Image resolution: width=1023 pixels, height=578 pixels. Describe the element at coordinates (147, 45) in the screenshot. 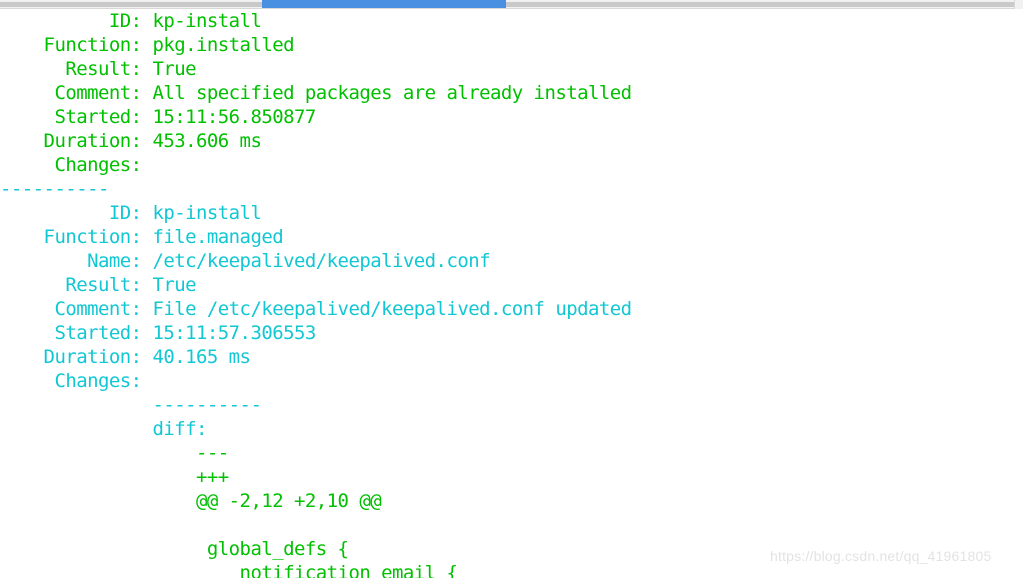

I see `terminal-line: Function: pkg.installed` at that location.